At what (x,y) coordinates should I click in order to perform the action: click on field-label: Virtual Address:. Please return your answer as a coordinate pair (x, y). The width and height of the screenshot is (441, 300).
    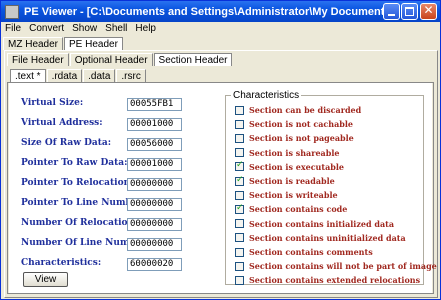
    Looking at the image, I should click on (62, 123).